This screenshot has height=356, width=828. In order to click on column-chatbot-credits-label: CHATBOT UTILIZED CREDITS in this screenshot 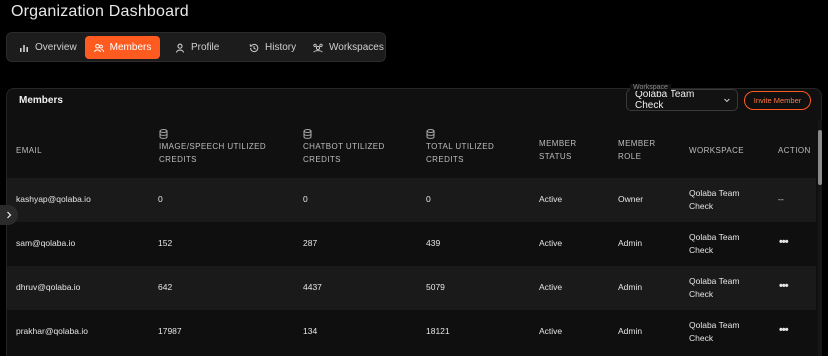, I will do `click(344, 153)`.